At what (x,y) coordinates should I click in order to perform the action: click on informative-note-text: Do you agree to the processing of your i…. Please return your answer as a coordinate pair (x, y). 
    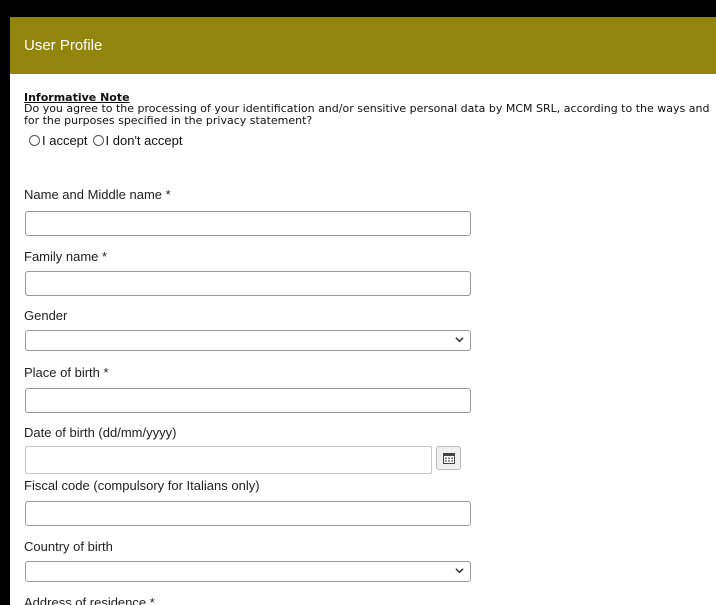
    Looking at the image, I should click on (367, 114).